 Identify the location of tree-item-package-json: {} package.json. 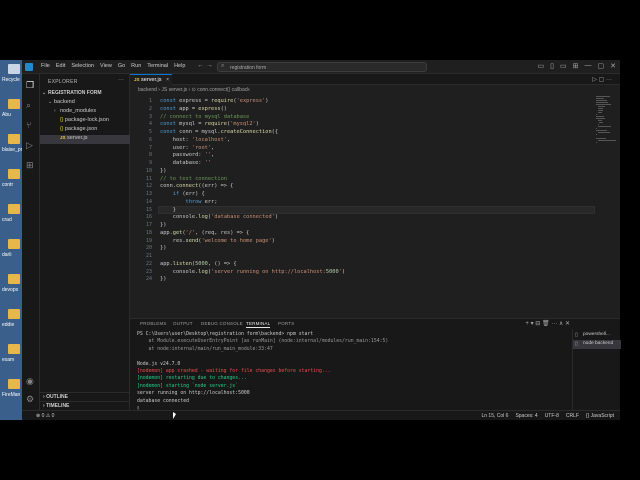
(85, 130).